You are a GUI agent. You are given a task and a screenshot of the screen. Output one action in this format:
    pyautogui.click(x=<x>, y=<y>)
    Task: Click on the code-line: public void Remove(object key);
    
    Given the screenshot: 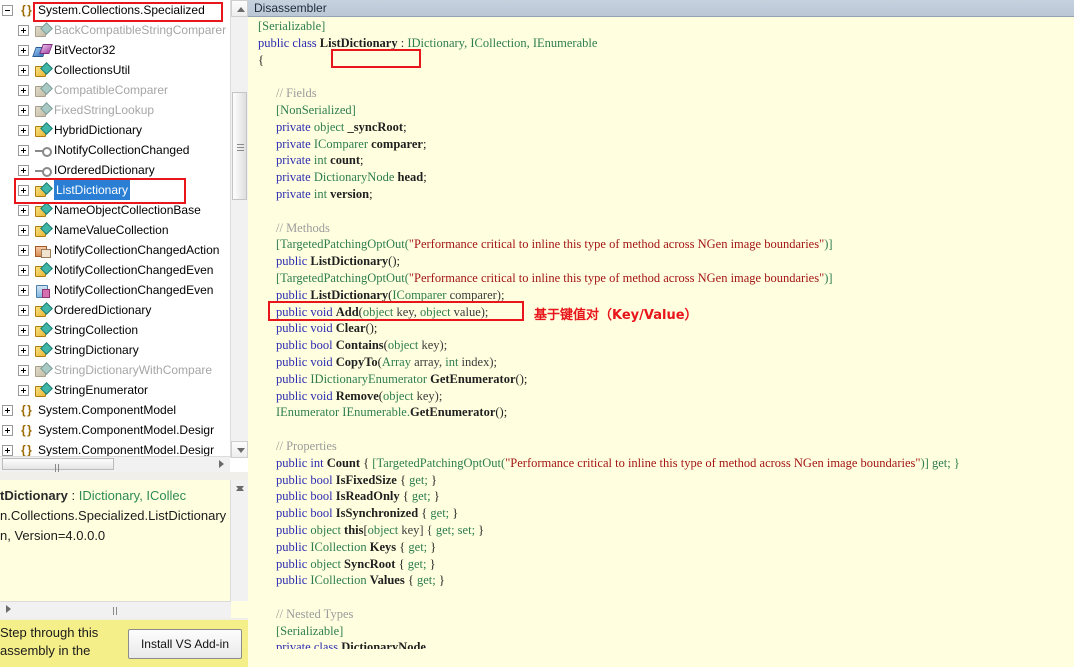 What is the action you would take?
    pyautogui.click(x=661, y=396)
    